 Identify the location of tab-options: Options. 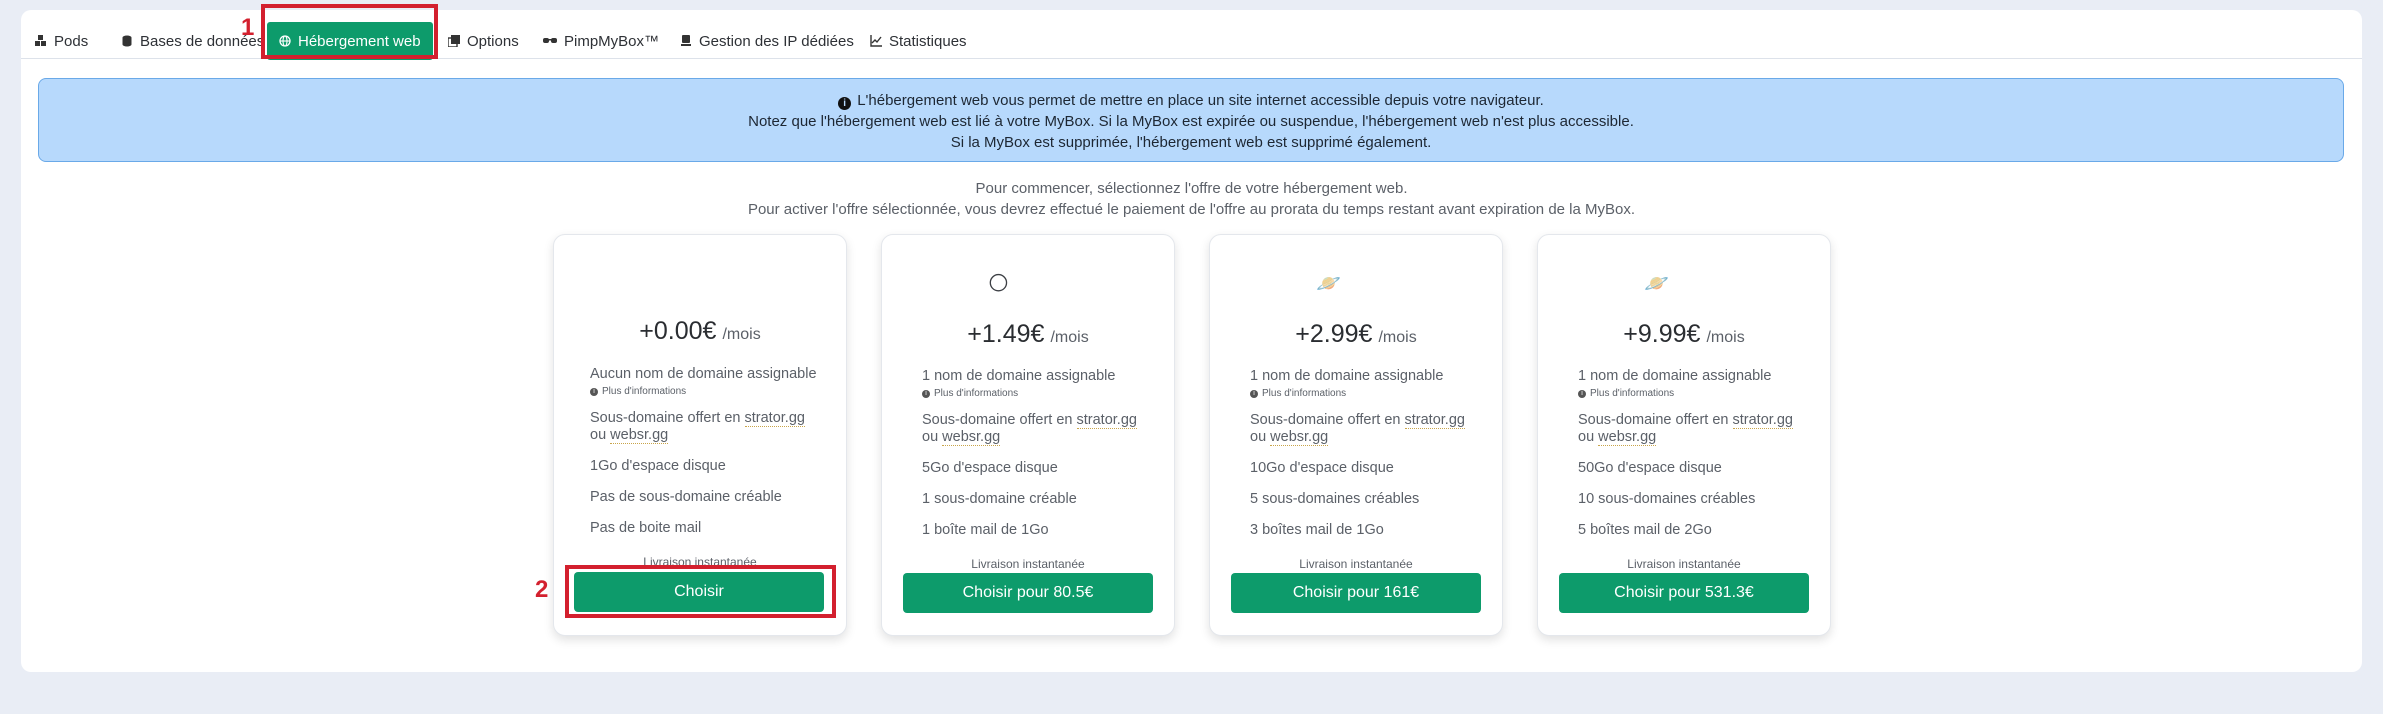
(483, 41).